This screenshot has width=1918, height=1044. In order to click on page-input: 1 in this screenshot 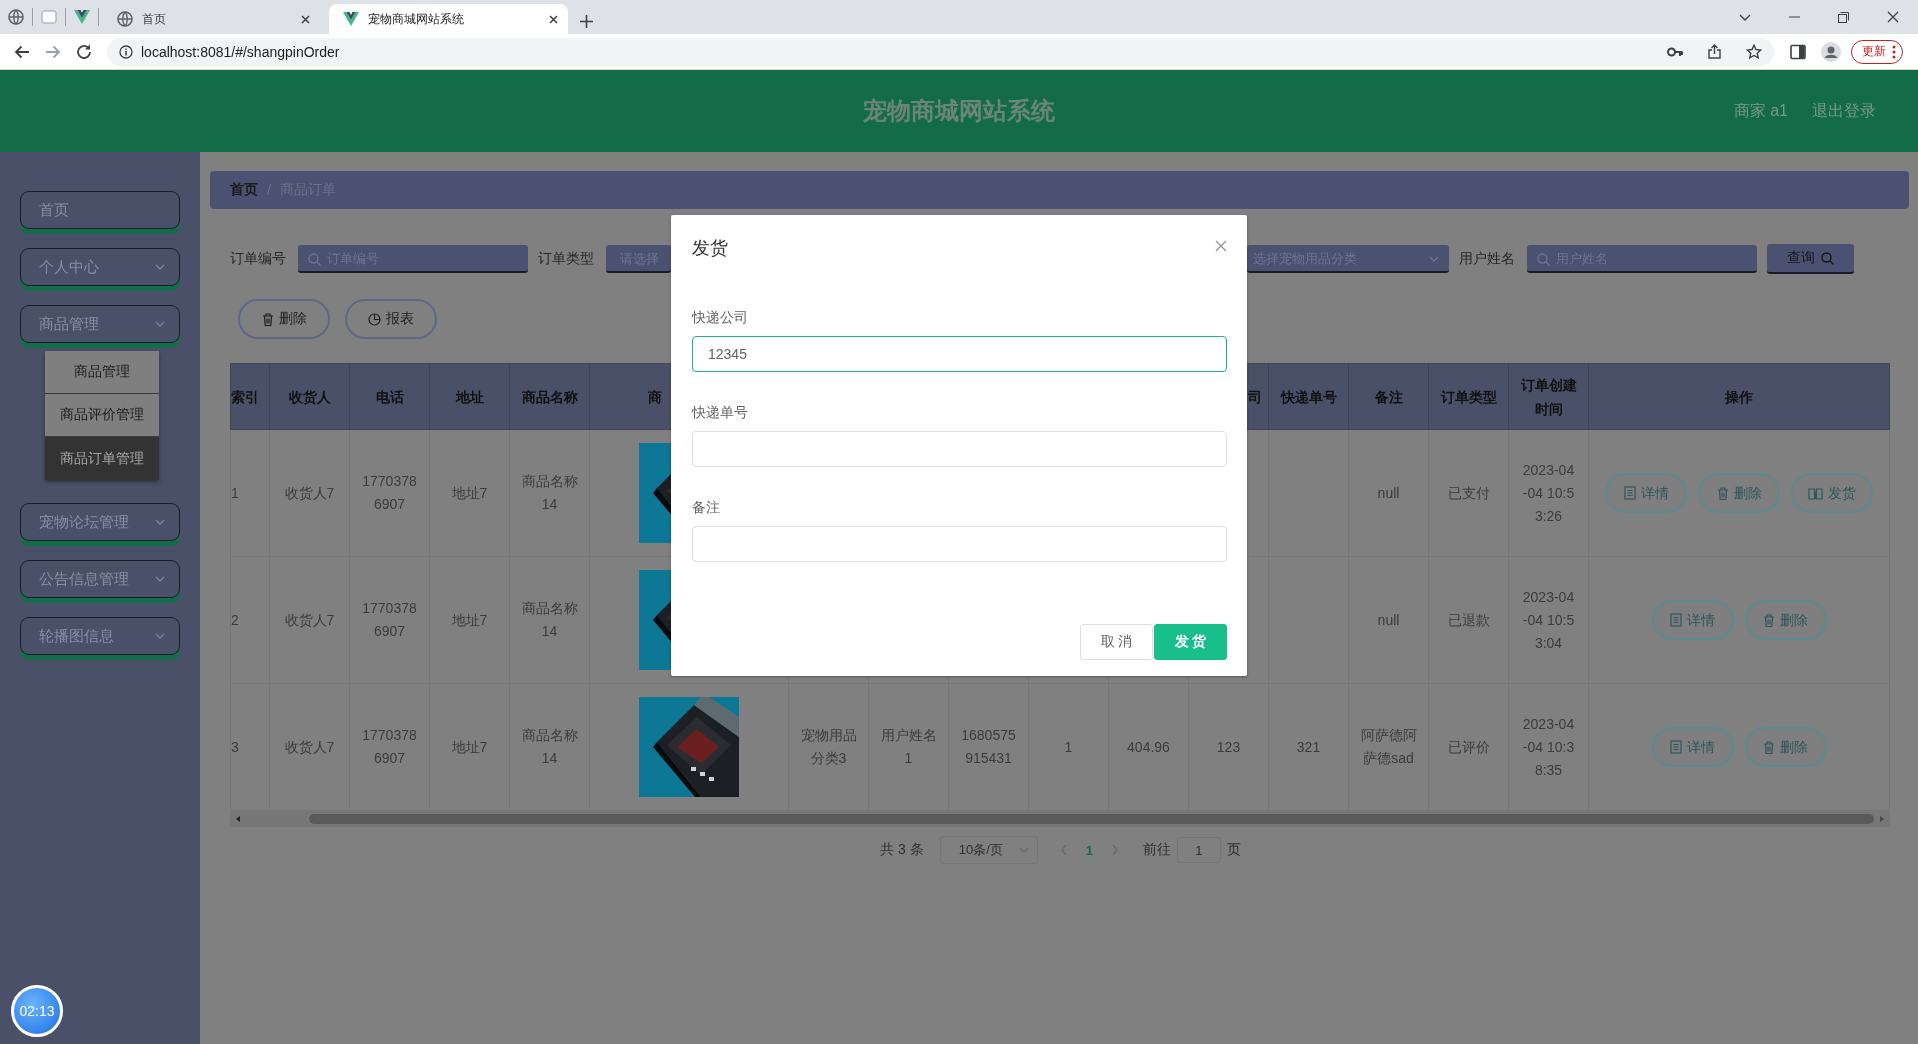, I will do `click(1198, 850)`.